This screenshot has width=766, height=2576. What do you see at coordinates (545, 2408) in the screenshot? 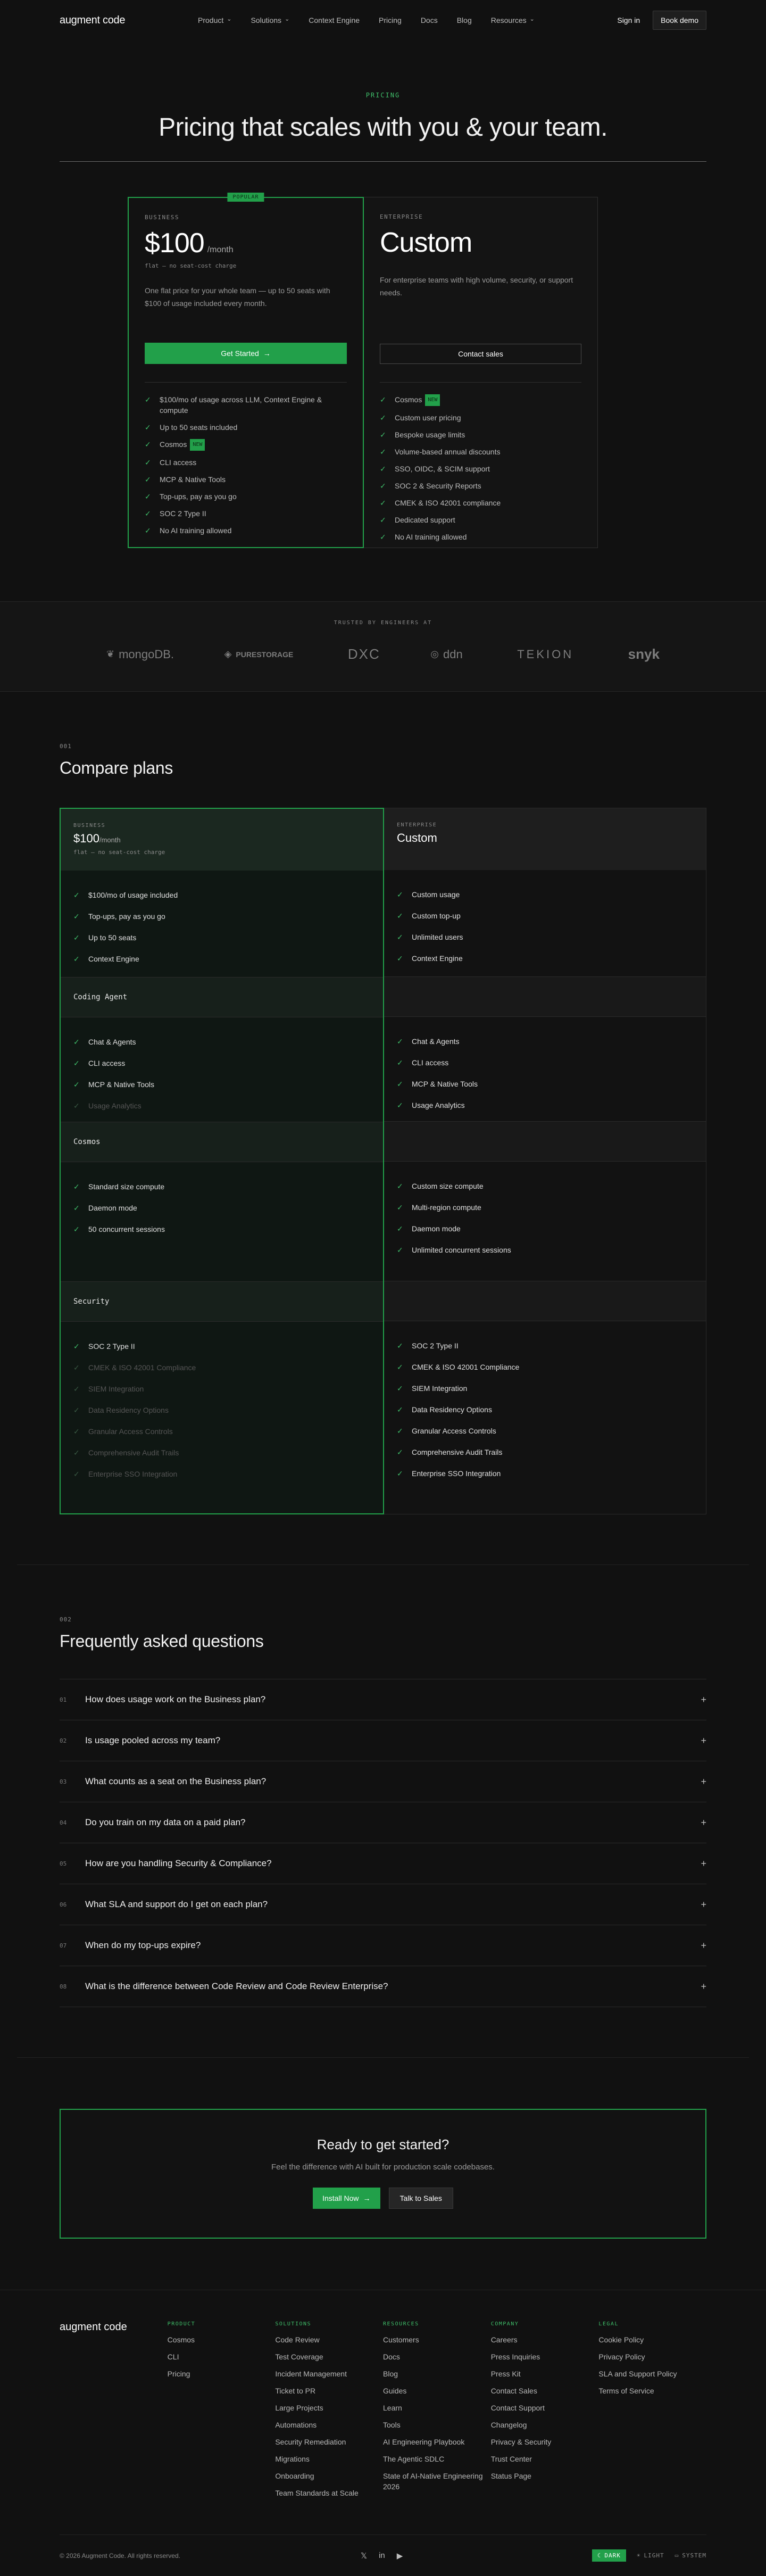
I see `footer-link: Contact Support` at bounding box center [545, 2408].